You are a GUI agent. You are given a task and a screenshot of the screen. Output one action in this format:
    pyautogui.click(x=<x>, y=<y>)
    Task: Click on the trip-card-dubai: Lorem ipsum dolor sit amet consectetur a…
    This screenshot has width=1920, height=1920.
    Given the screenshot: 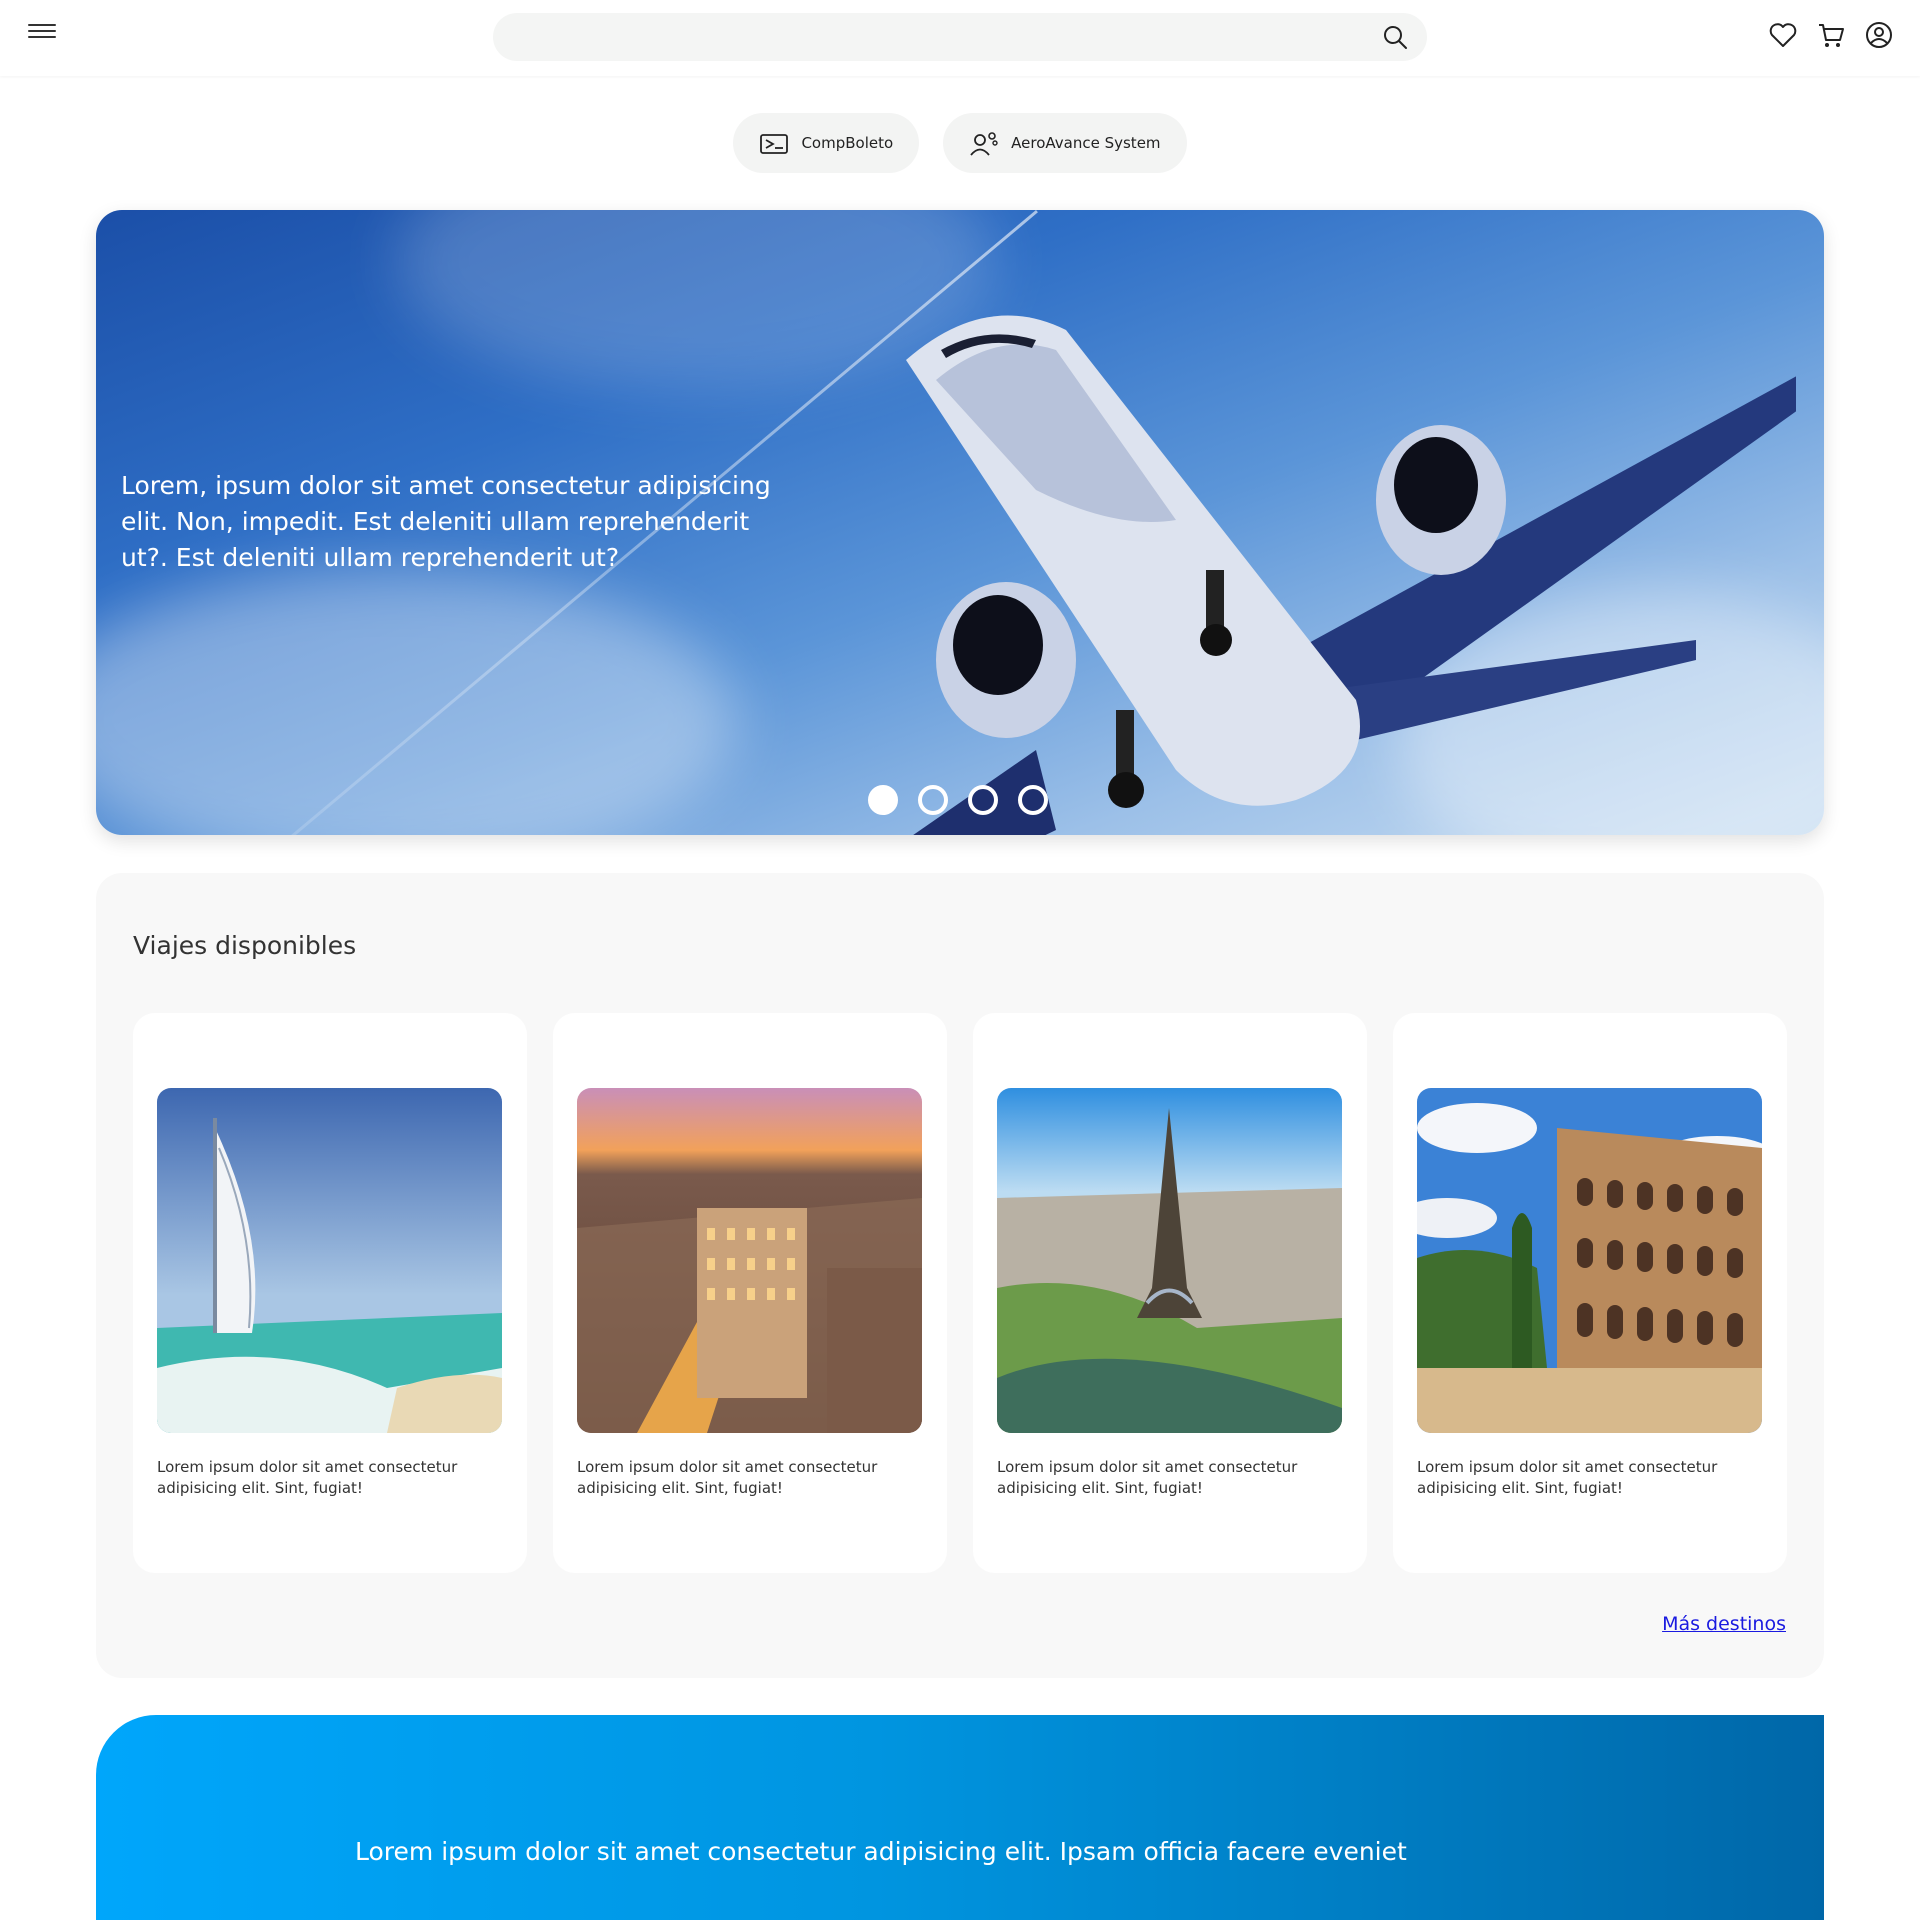 What is the action you would take?
    pyautogui.click(x=330, y=1293)
    